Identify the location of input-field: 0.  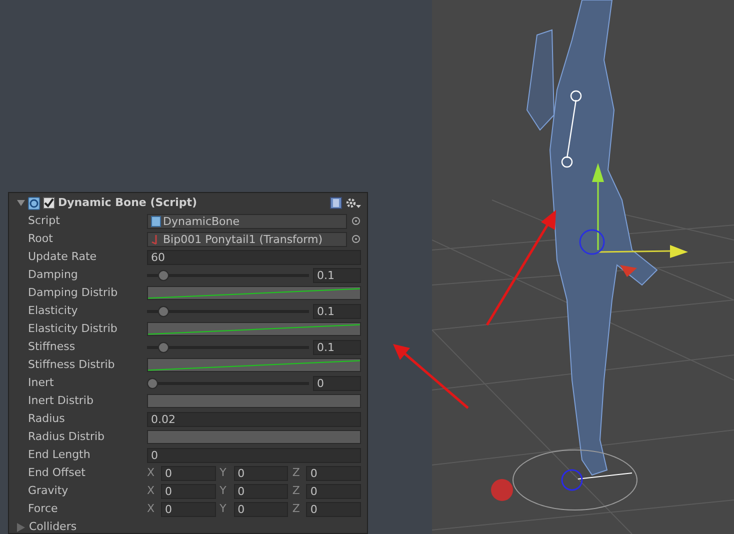
(254, 455).